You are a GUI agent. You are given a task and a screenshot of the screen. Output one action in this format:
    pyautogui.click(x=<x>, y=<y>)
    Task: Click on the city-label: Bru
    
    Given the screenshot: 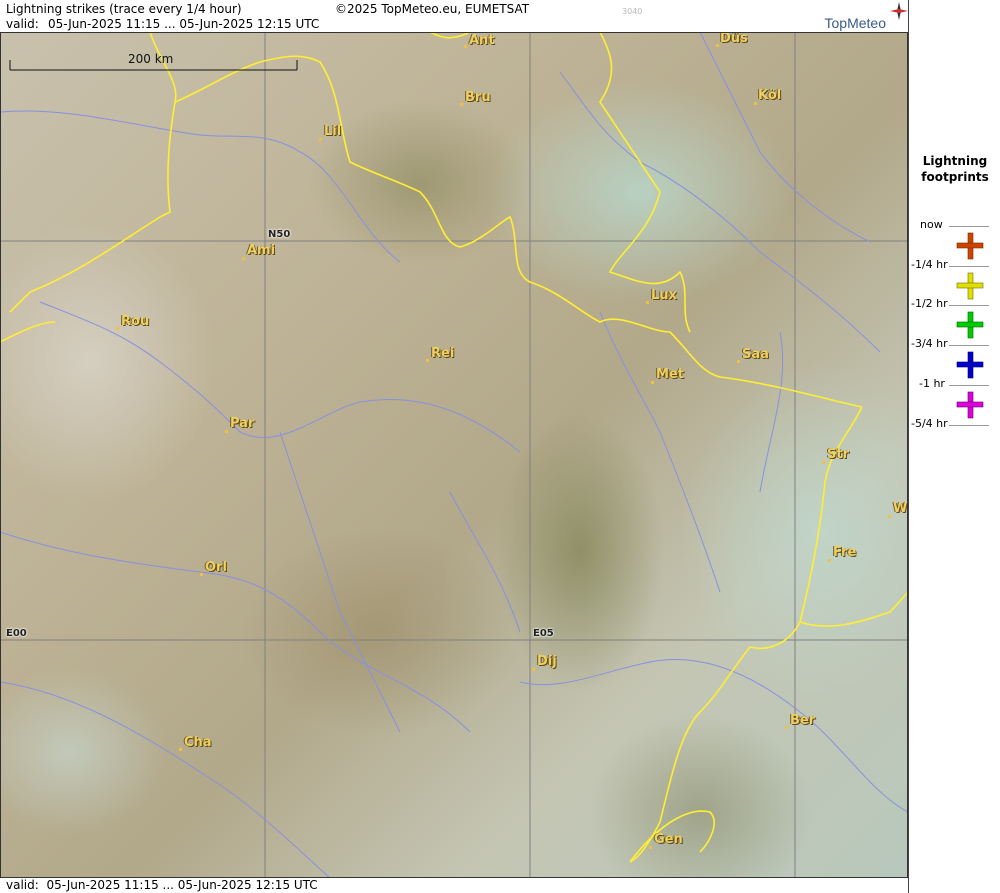 What is the action you would take?
    pyautogui.click(x=478, y=97)
    